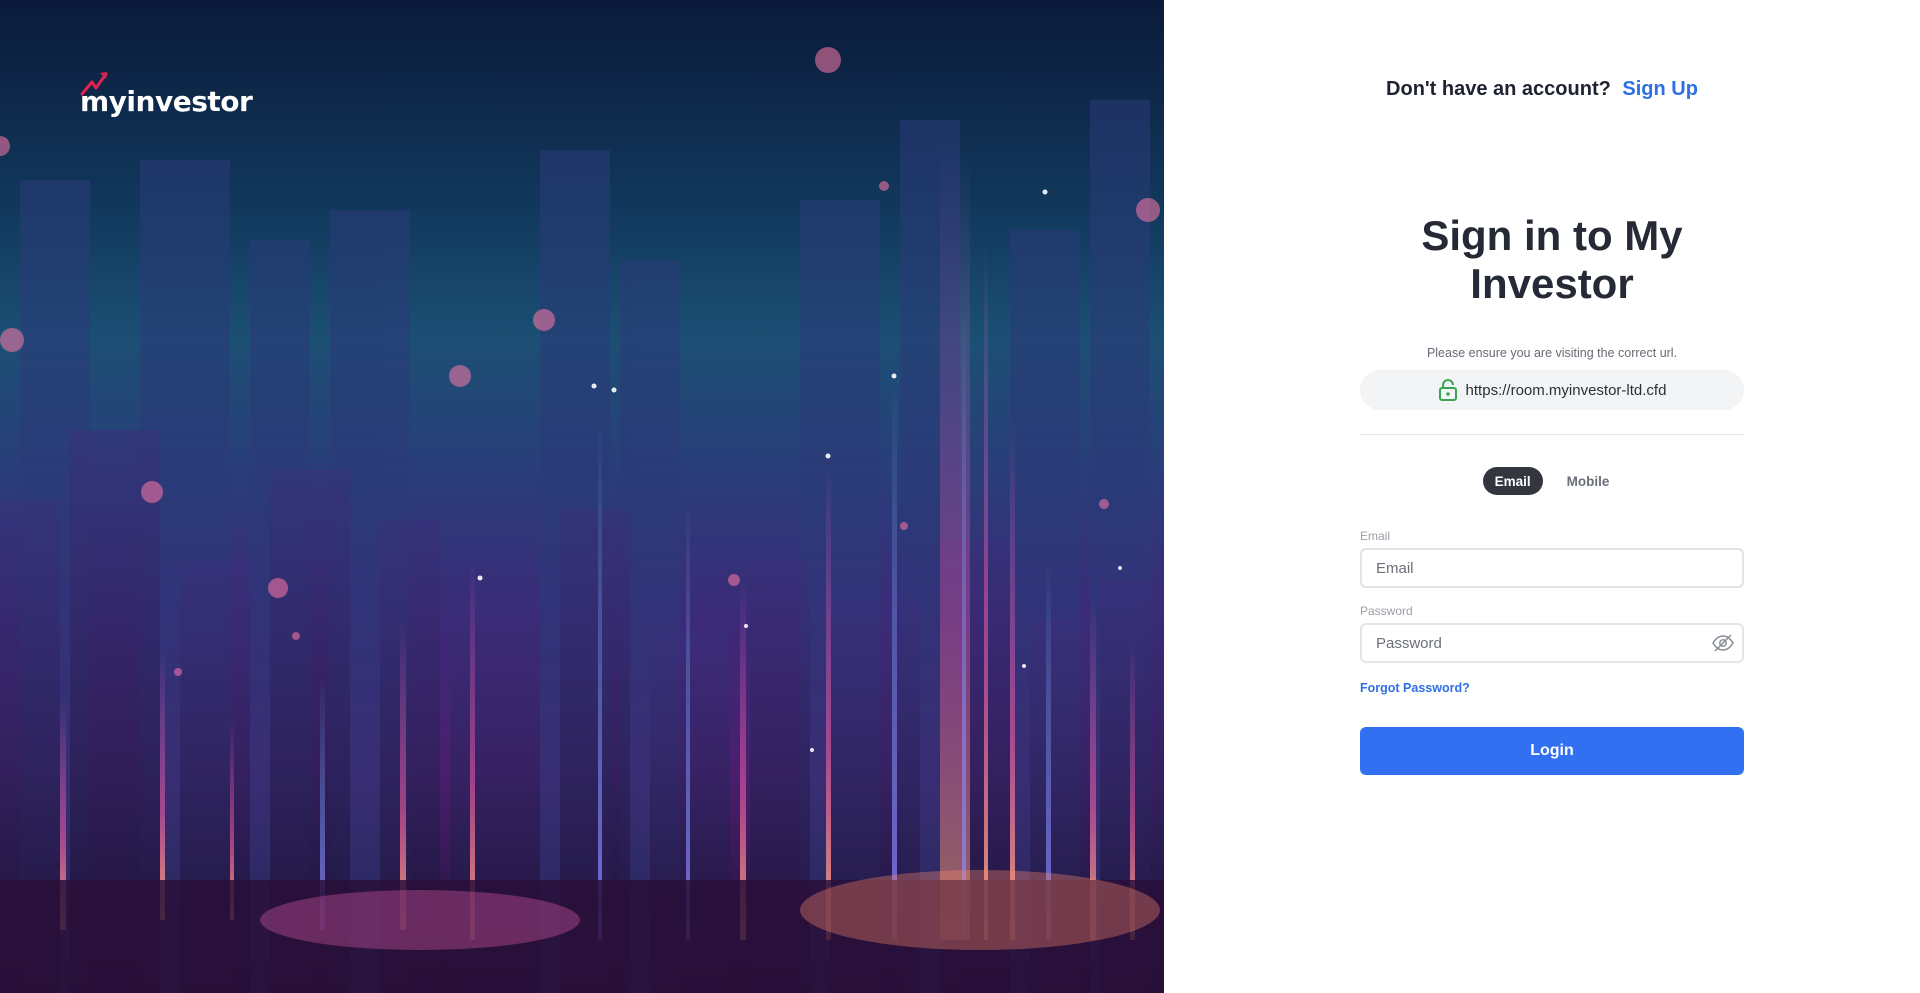 Image resolution: width=1920 pixels, height=993 pixels. I want to click on password-label: Password, so click(1386, 611).